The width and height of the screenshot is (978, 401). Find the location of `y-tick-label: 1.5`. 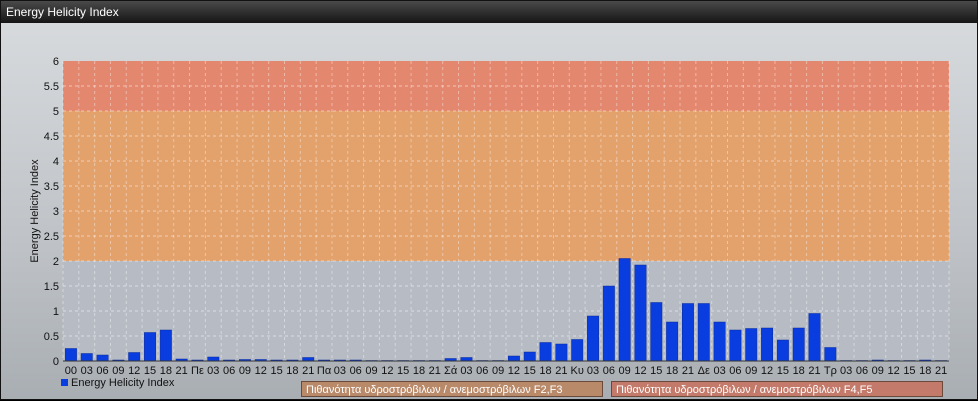

y-tick-label: 1.5 is located at coordinates (51, 287).